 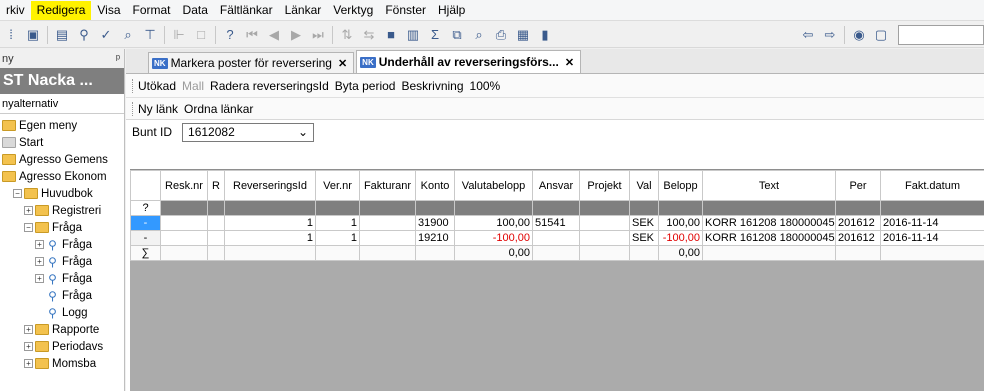 I want to click on column-header: Fakt.datum, so click(x=932, y=185).